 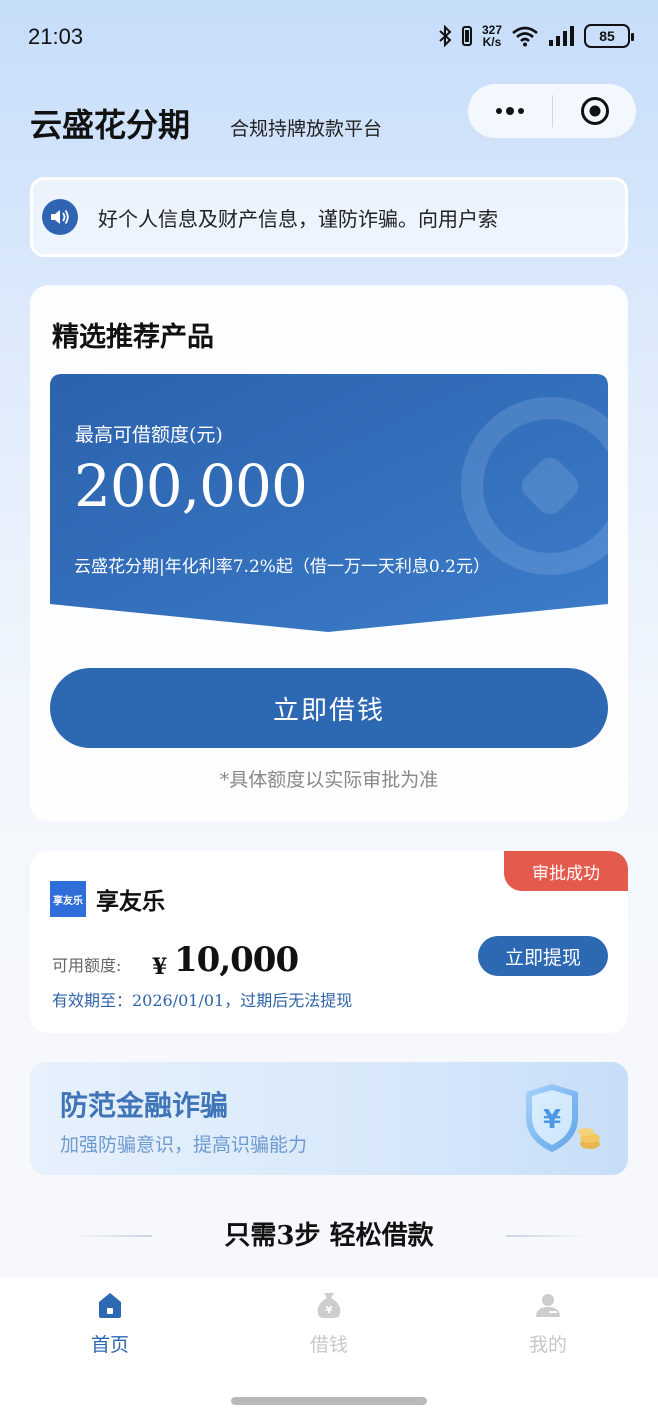 What do you see at coordinates (445, 36) in the screenshot?
I see `bluetooth-icon` at bounding box center [445, 36].